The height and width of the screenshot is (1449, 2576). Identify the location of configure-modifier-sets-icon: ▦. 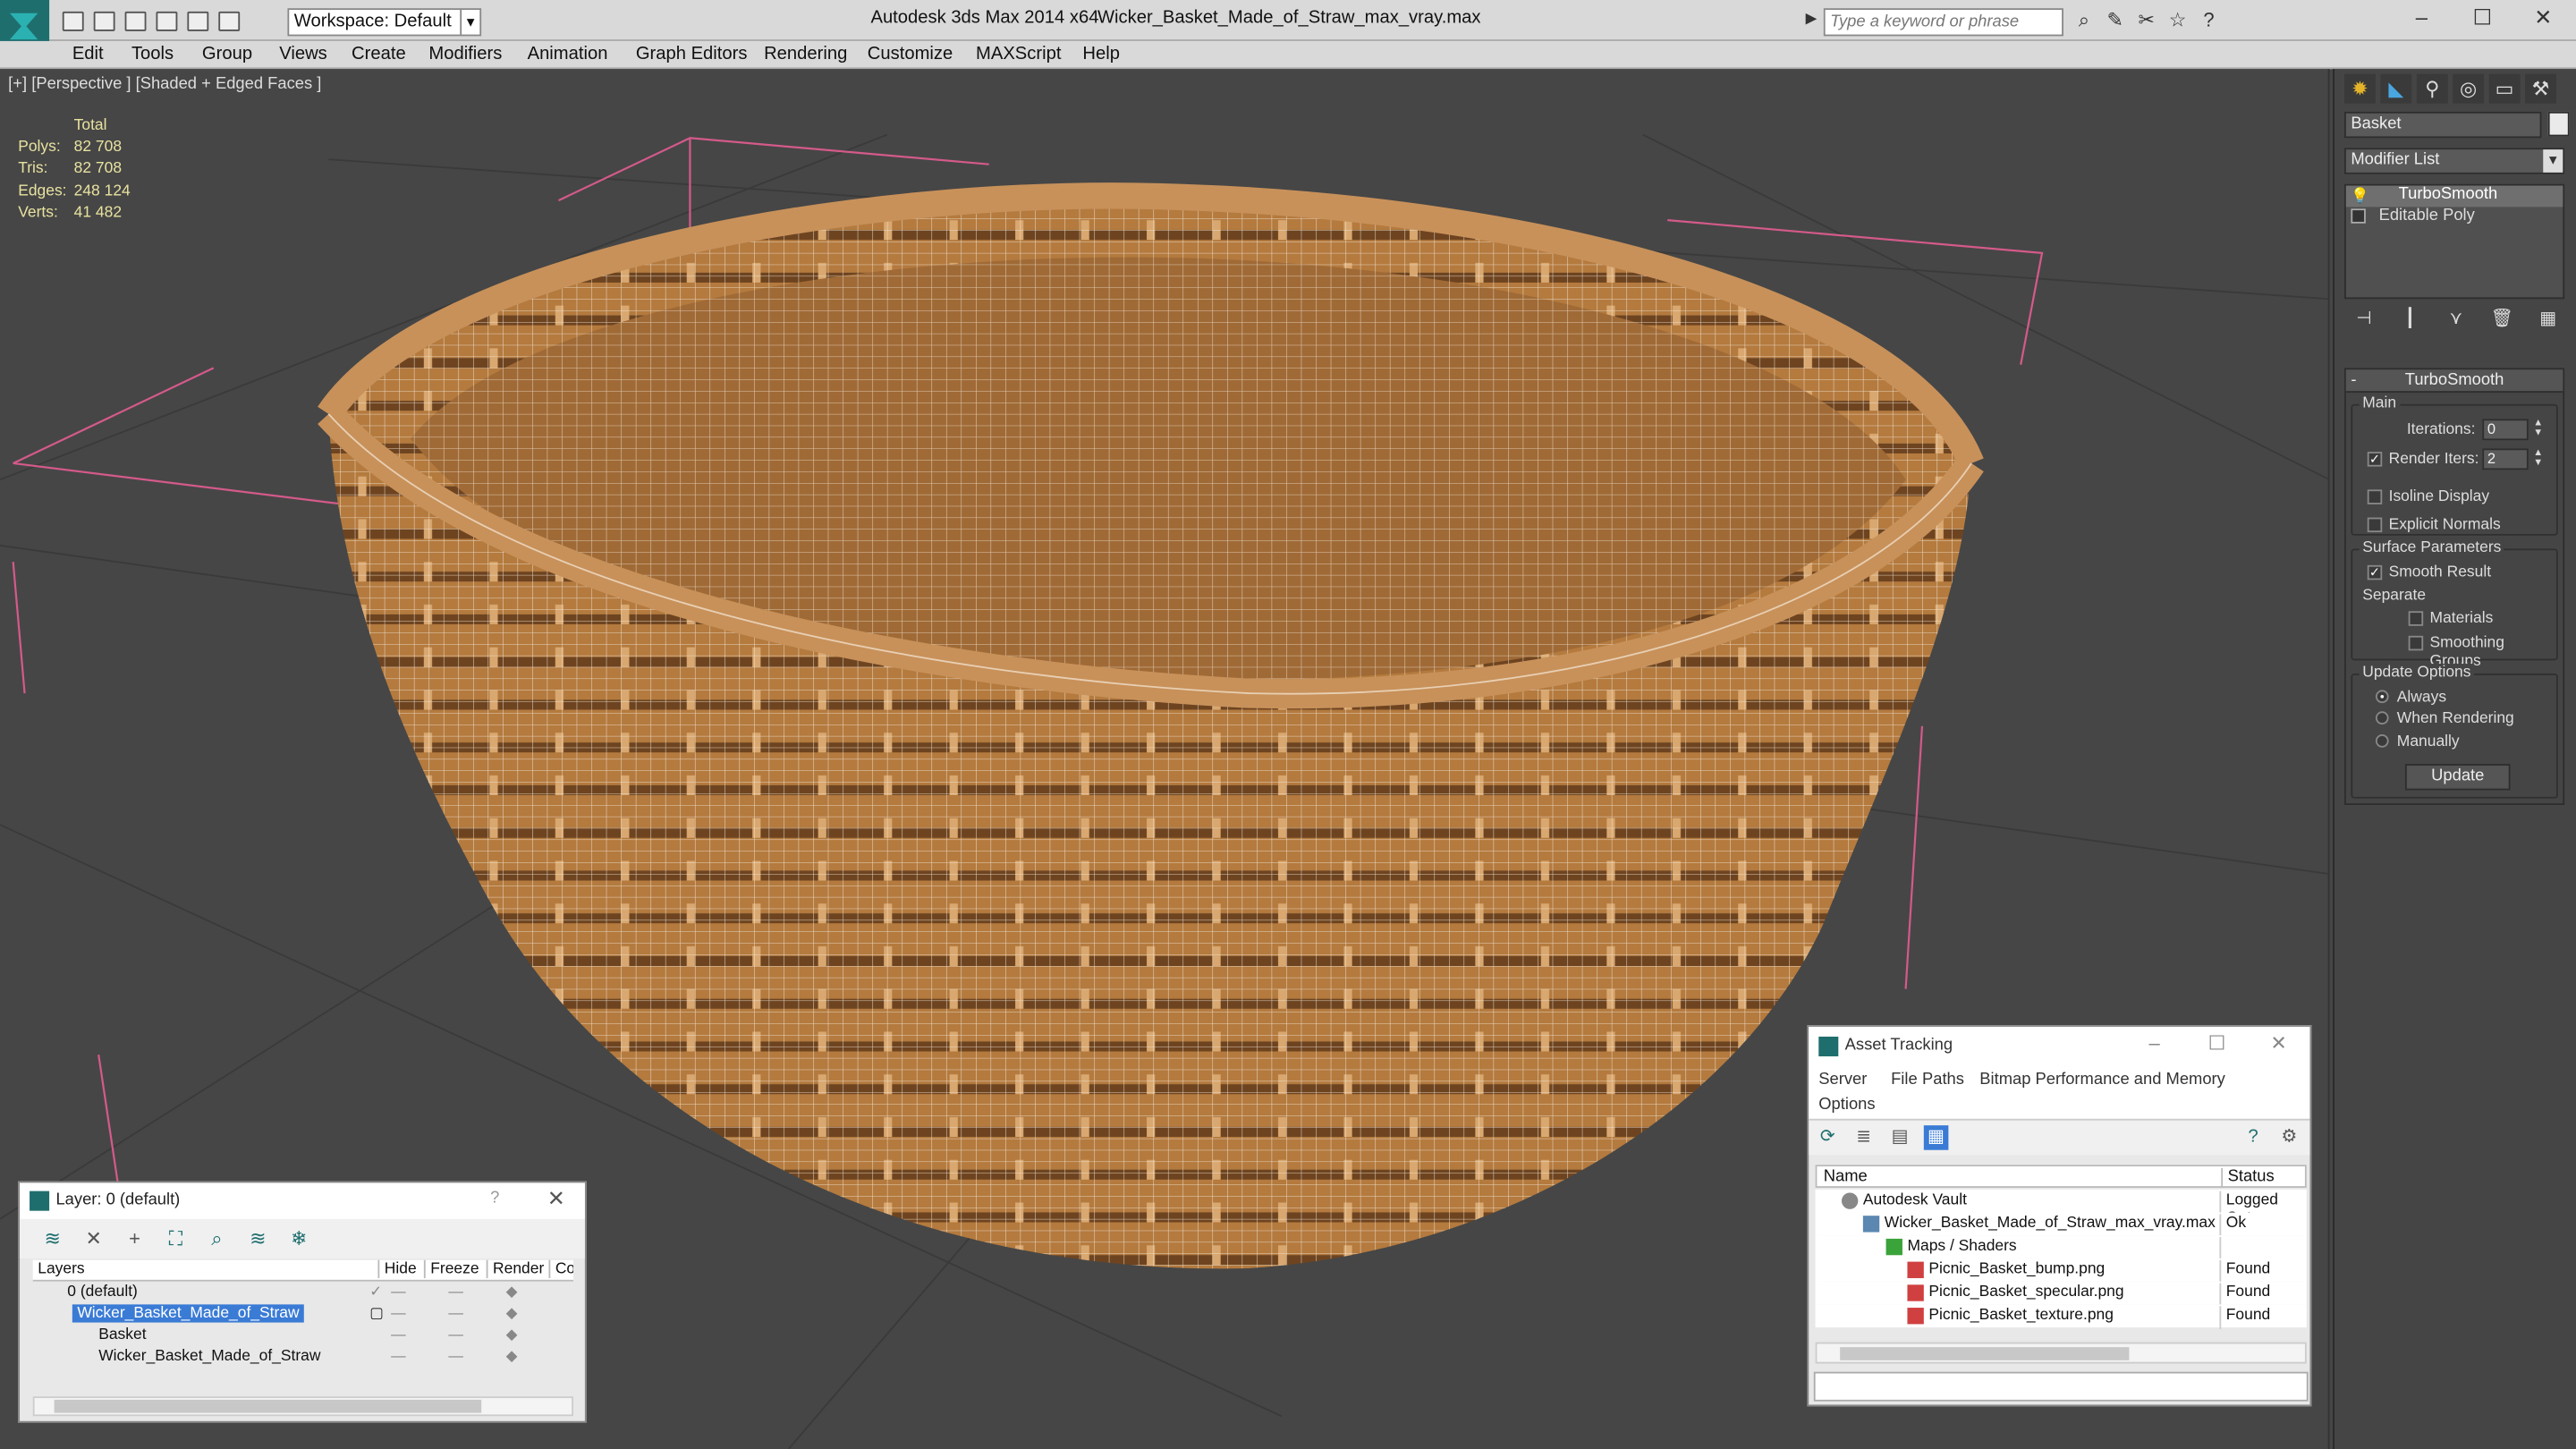
(2548, 320).